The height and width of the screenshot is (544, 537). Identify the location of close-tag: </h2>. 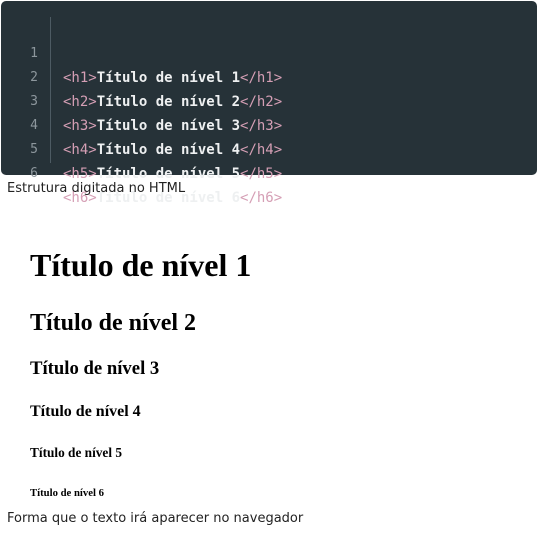
(261, 102).